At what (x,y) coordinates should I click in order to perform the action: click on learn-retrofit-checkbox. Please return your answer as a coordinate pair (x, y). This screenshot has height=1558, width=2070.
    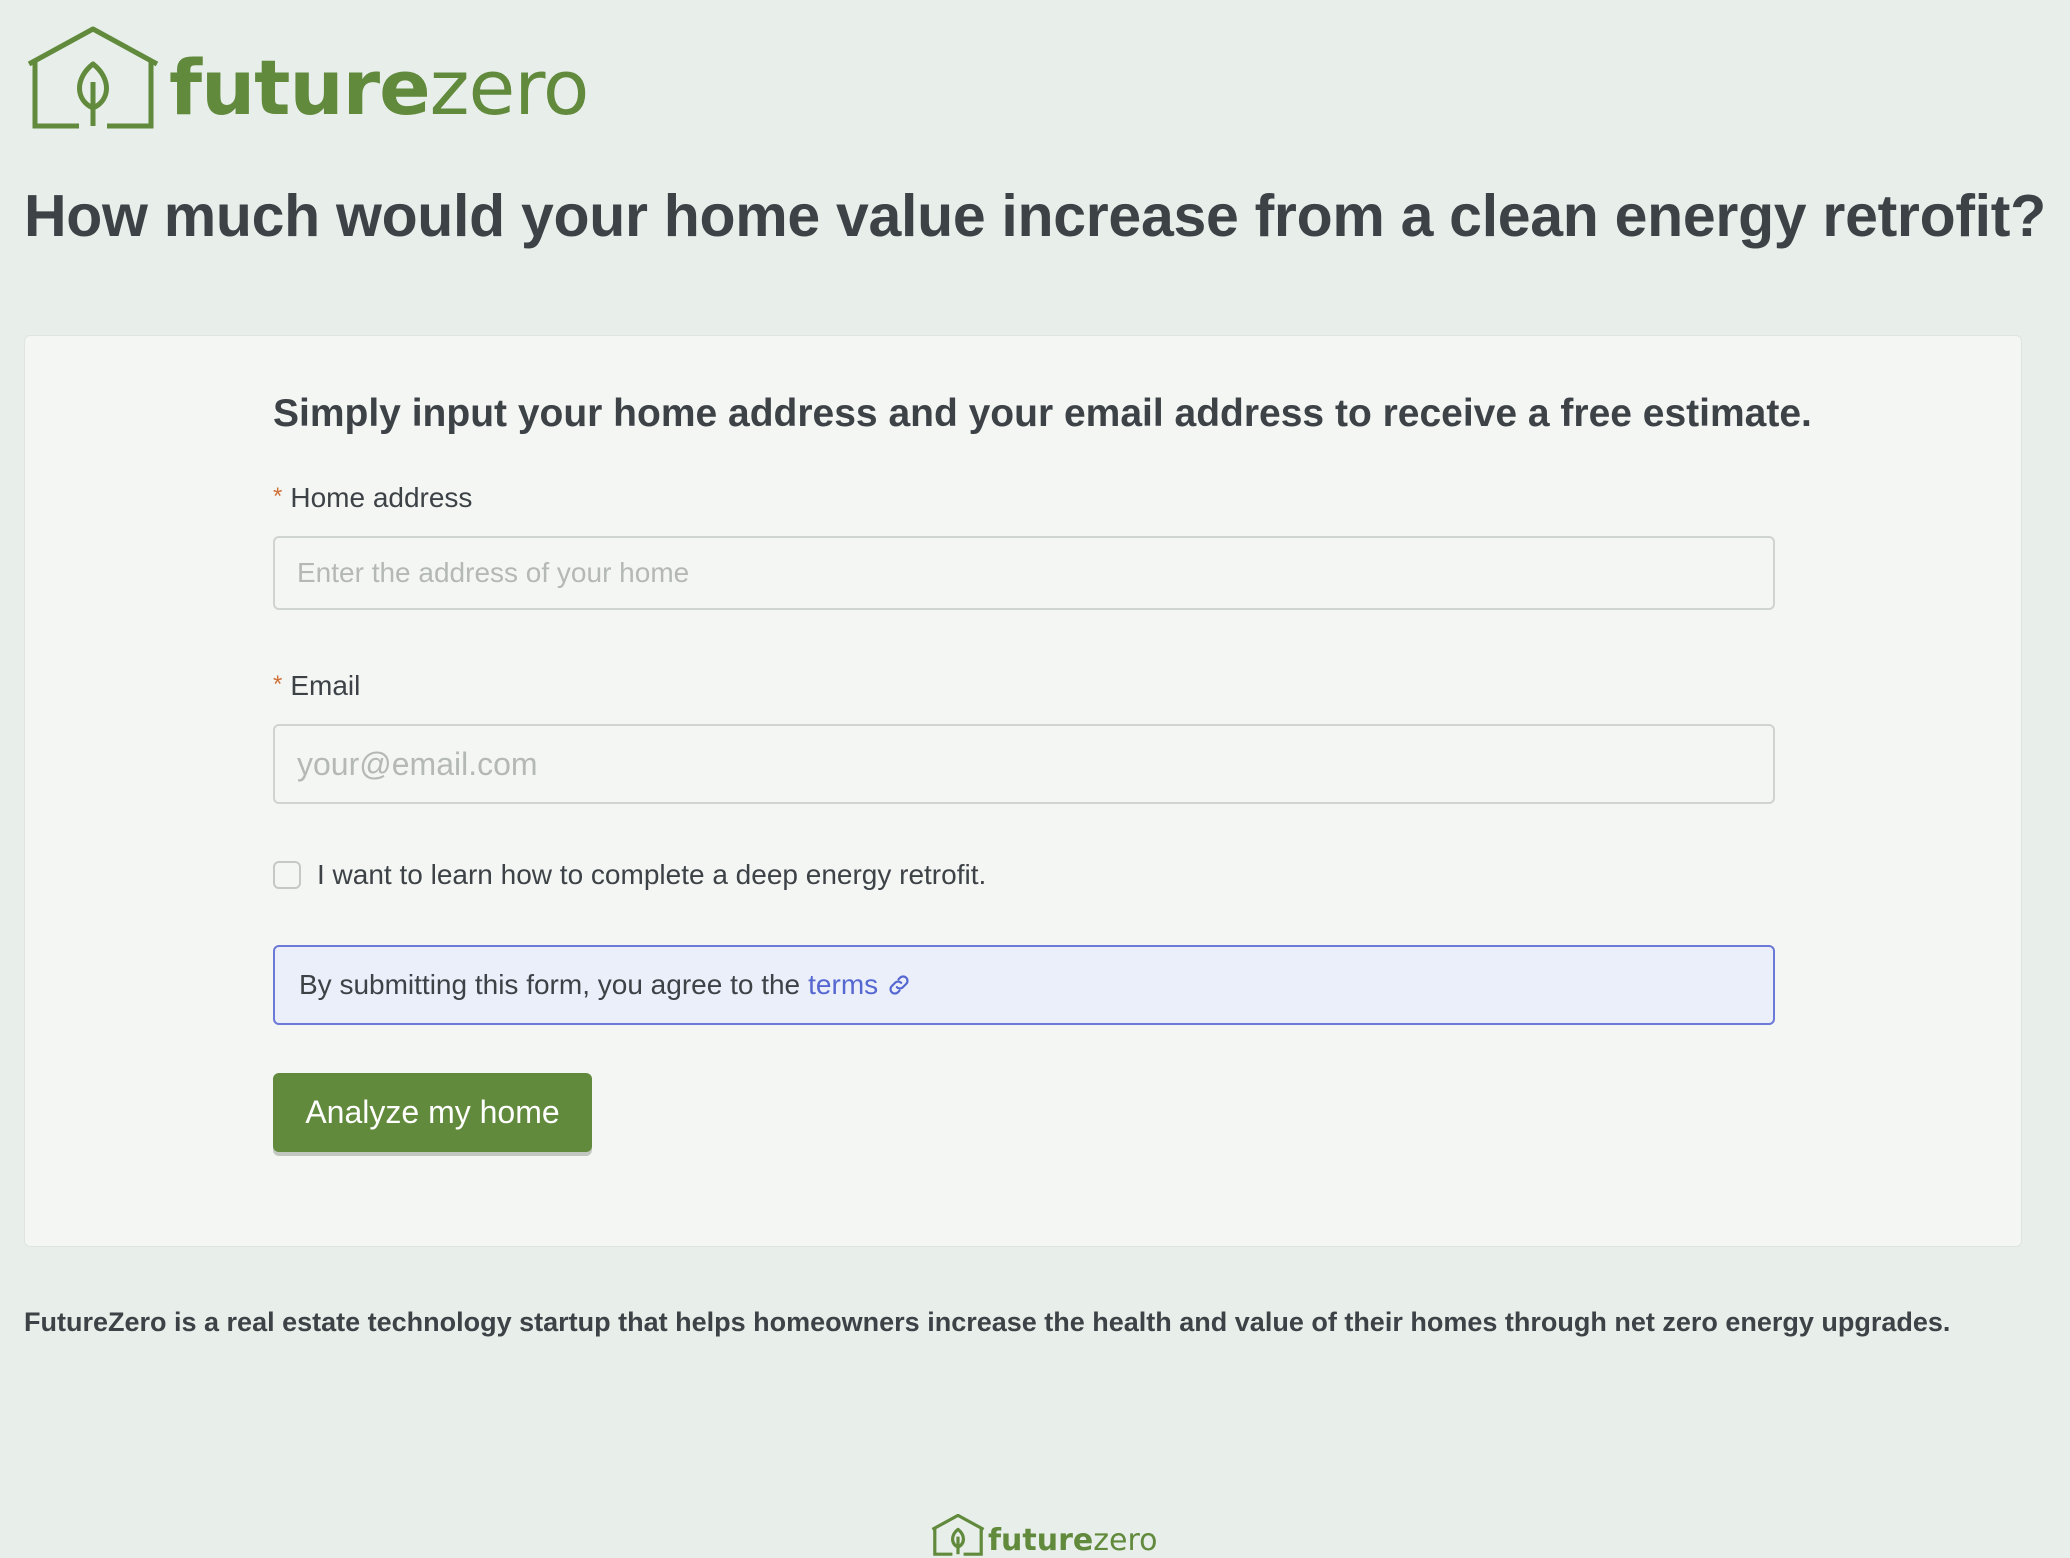
    Looking at the image, I should click on (287, 875).